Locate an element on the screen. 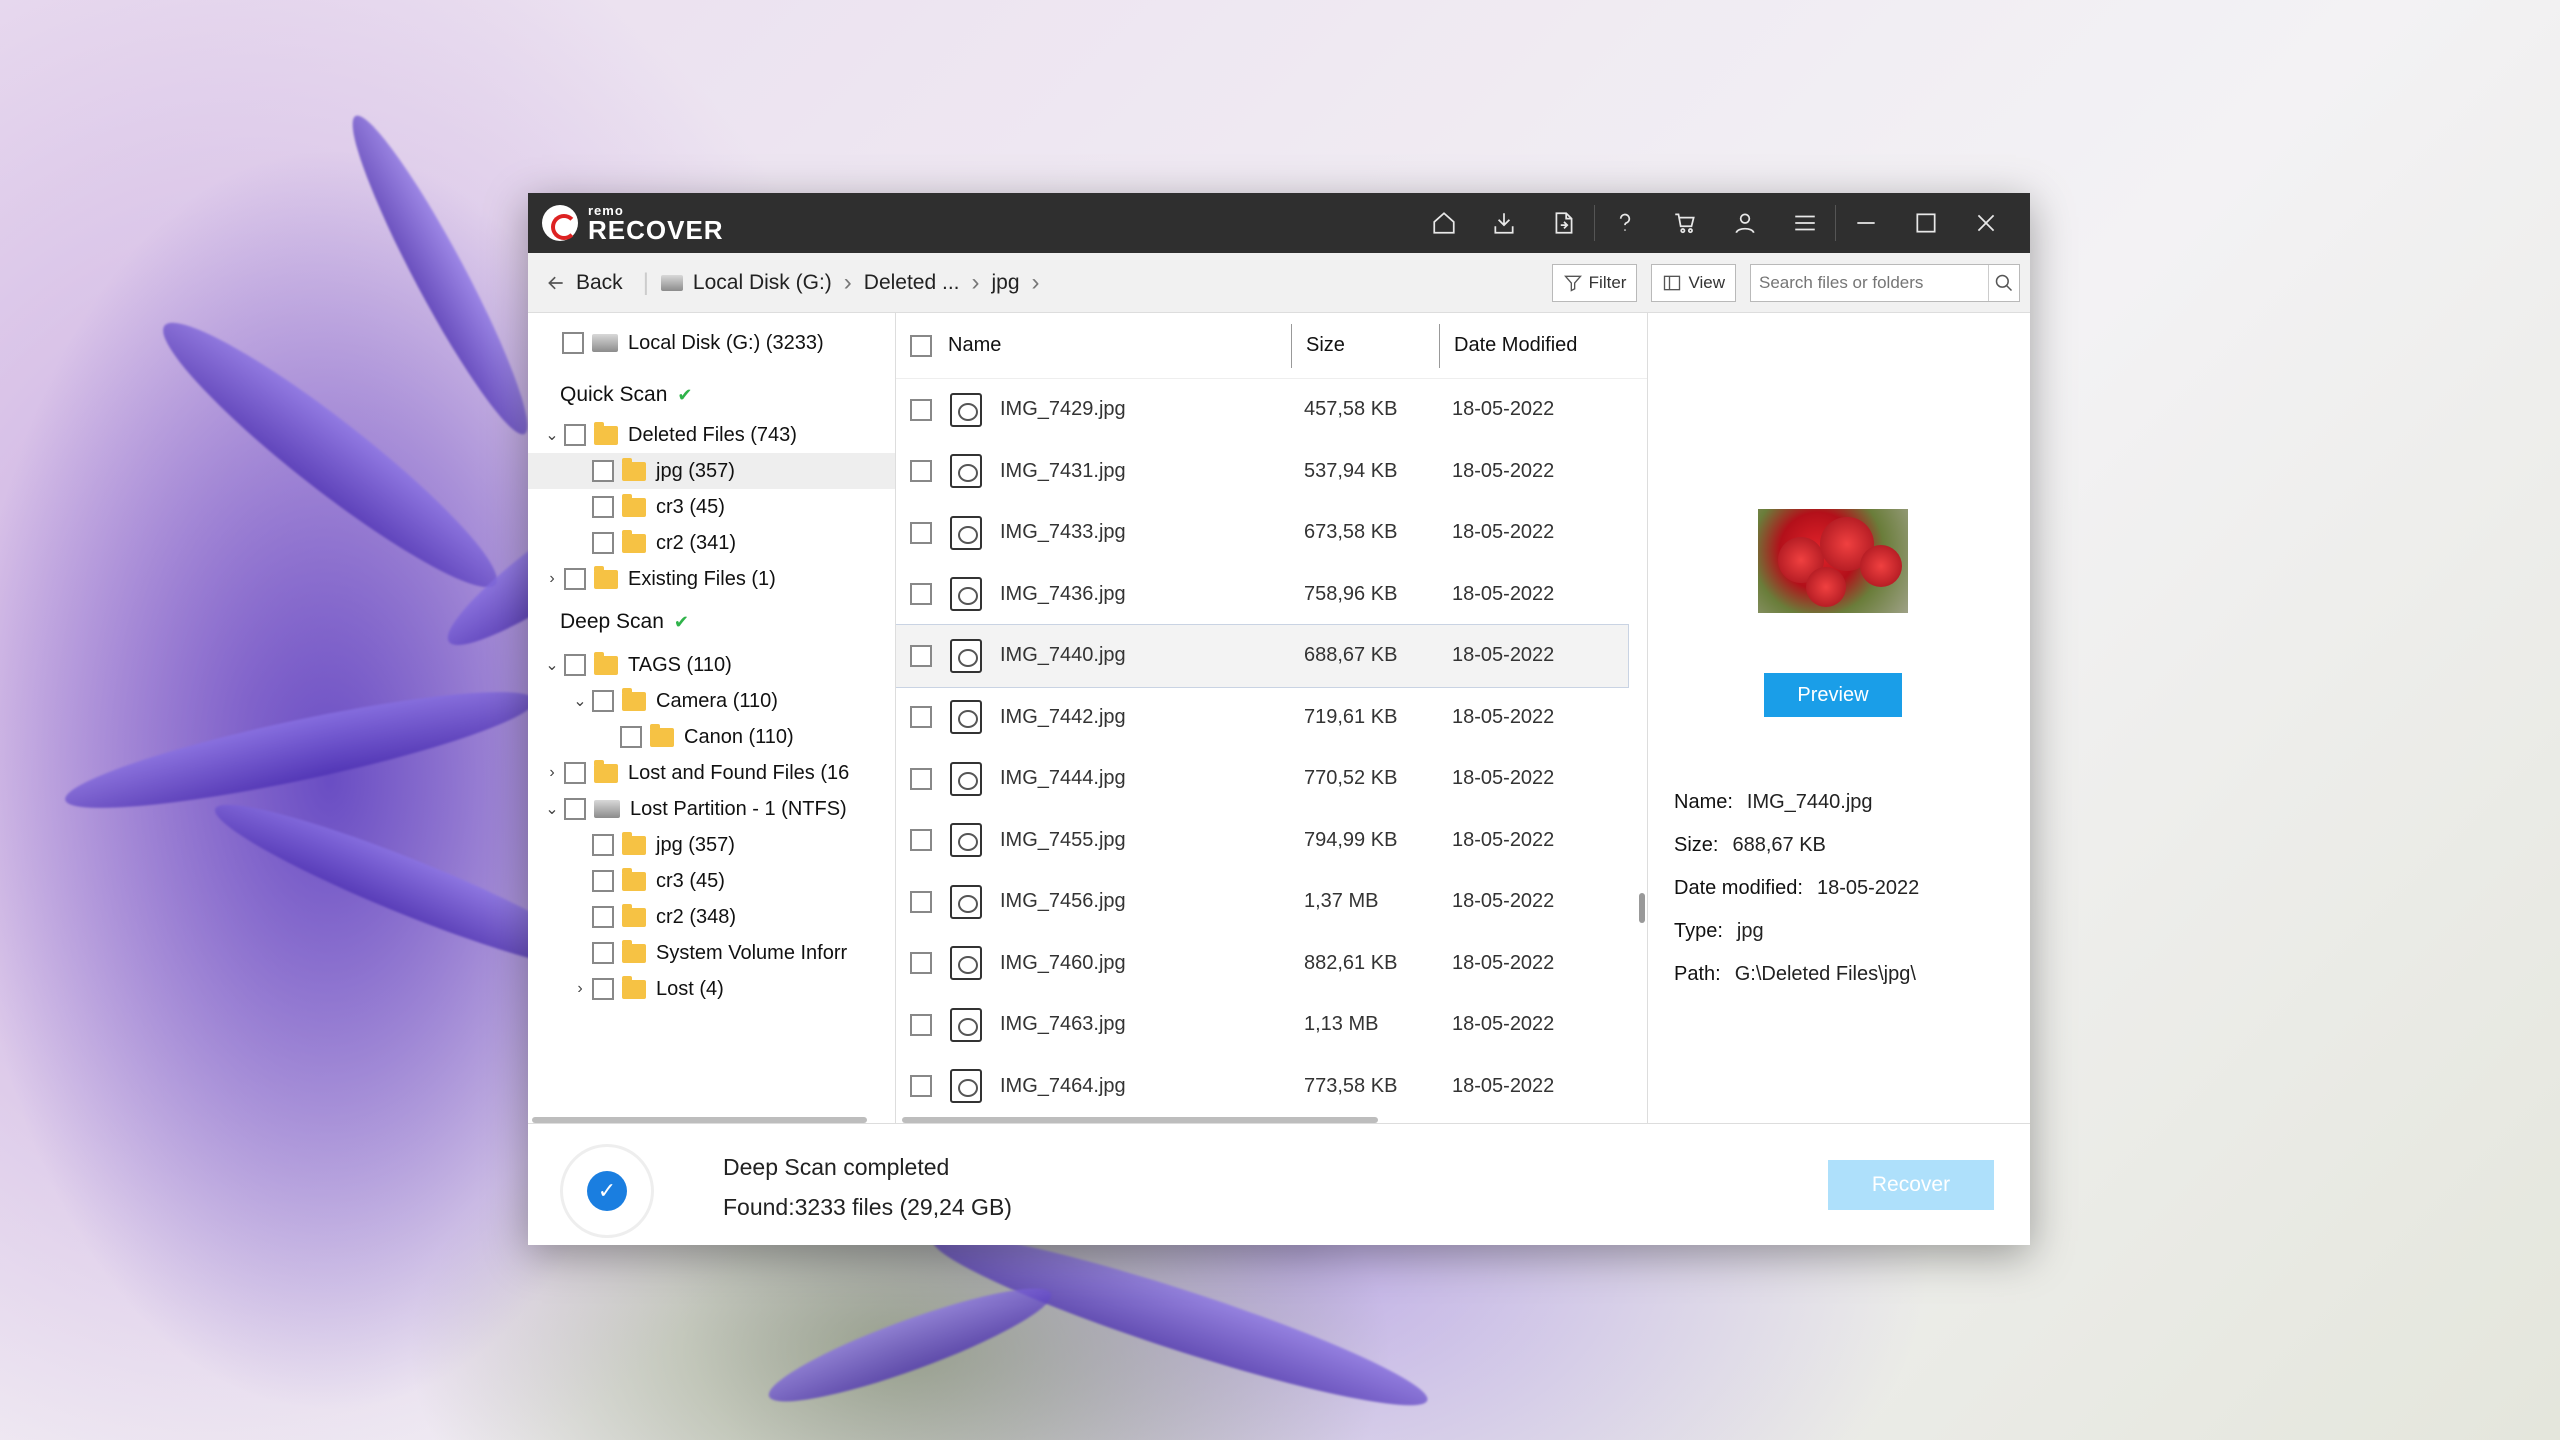 The image size is (2560, 1440). tree-item: System Volume Inforr is located at coordinates (711, 953).